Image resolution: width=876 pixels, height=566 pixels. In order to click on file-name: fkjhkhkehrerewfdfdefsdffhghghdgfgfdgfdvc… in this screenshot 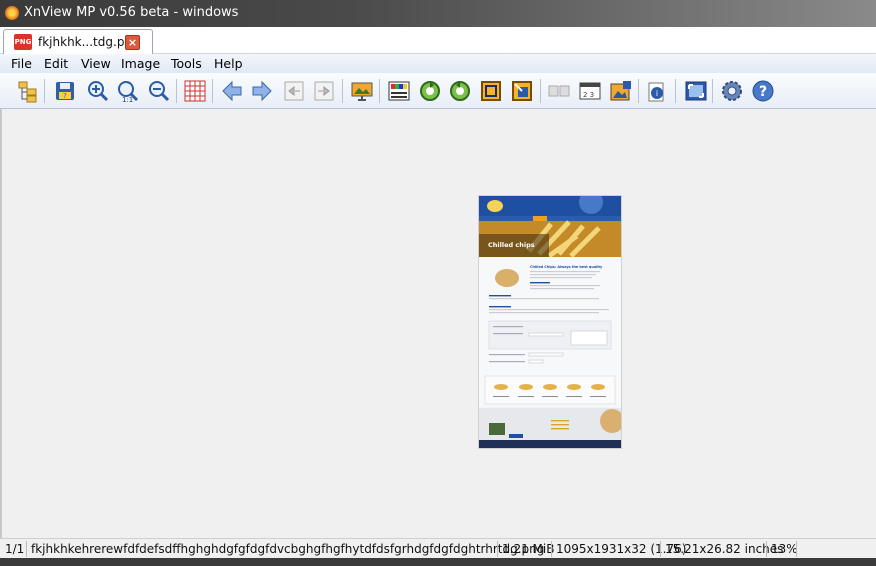, I will do `click(288, 549)`.